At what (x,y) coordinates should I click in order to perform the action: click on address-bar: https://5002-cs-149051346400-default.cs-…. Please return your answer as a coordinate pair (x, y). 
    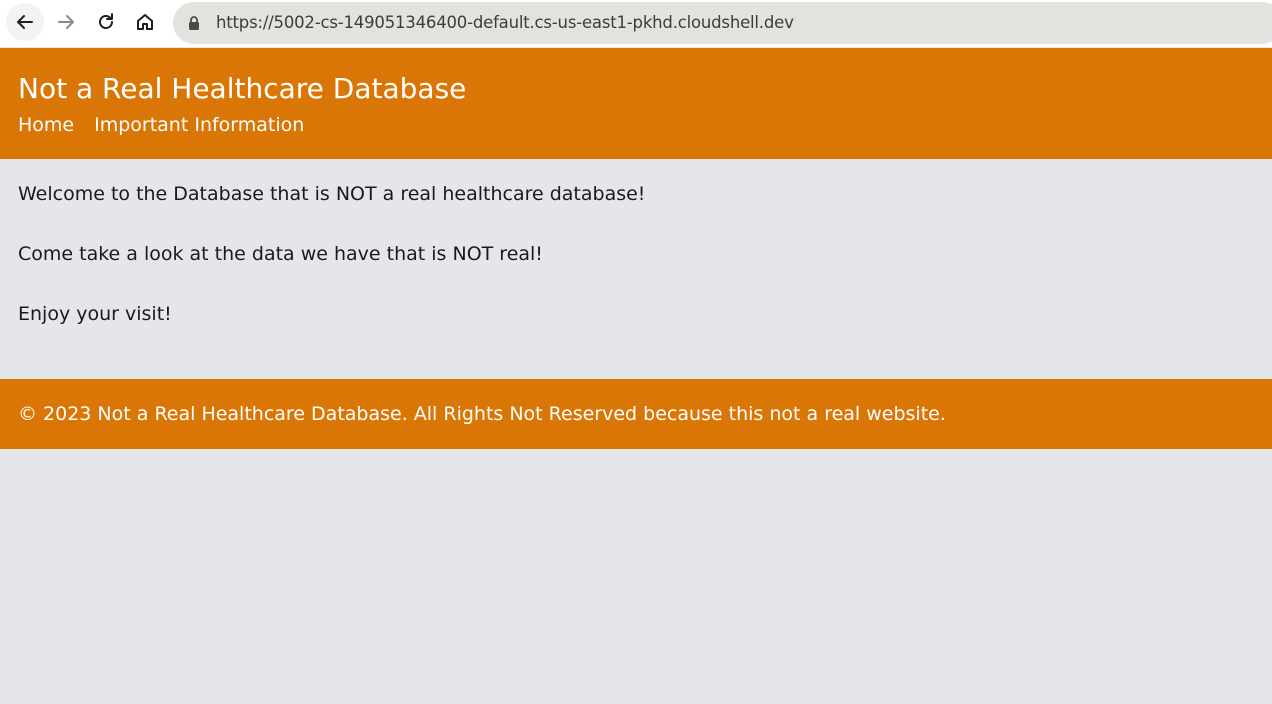
    Looking at the image, I should click on (722, 23).